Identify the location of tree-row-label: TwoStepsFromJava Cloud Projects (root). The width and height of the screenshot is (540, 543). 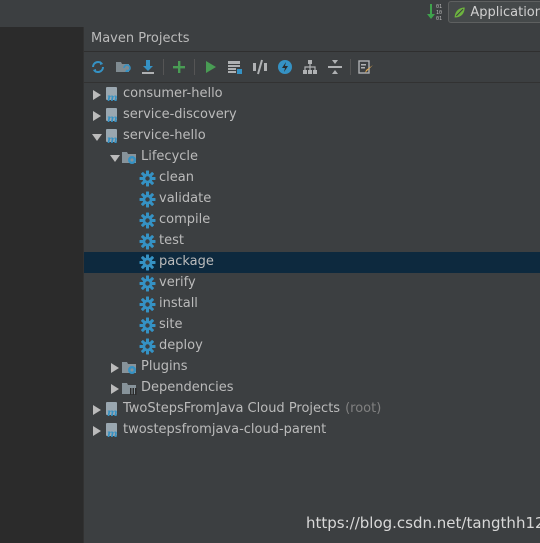
(252, 408).